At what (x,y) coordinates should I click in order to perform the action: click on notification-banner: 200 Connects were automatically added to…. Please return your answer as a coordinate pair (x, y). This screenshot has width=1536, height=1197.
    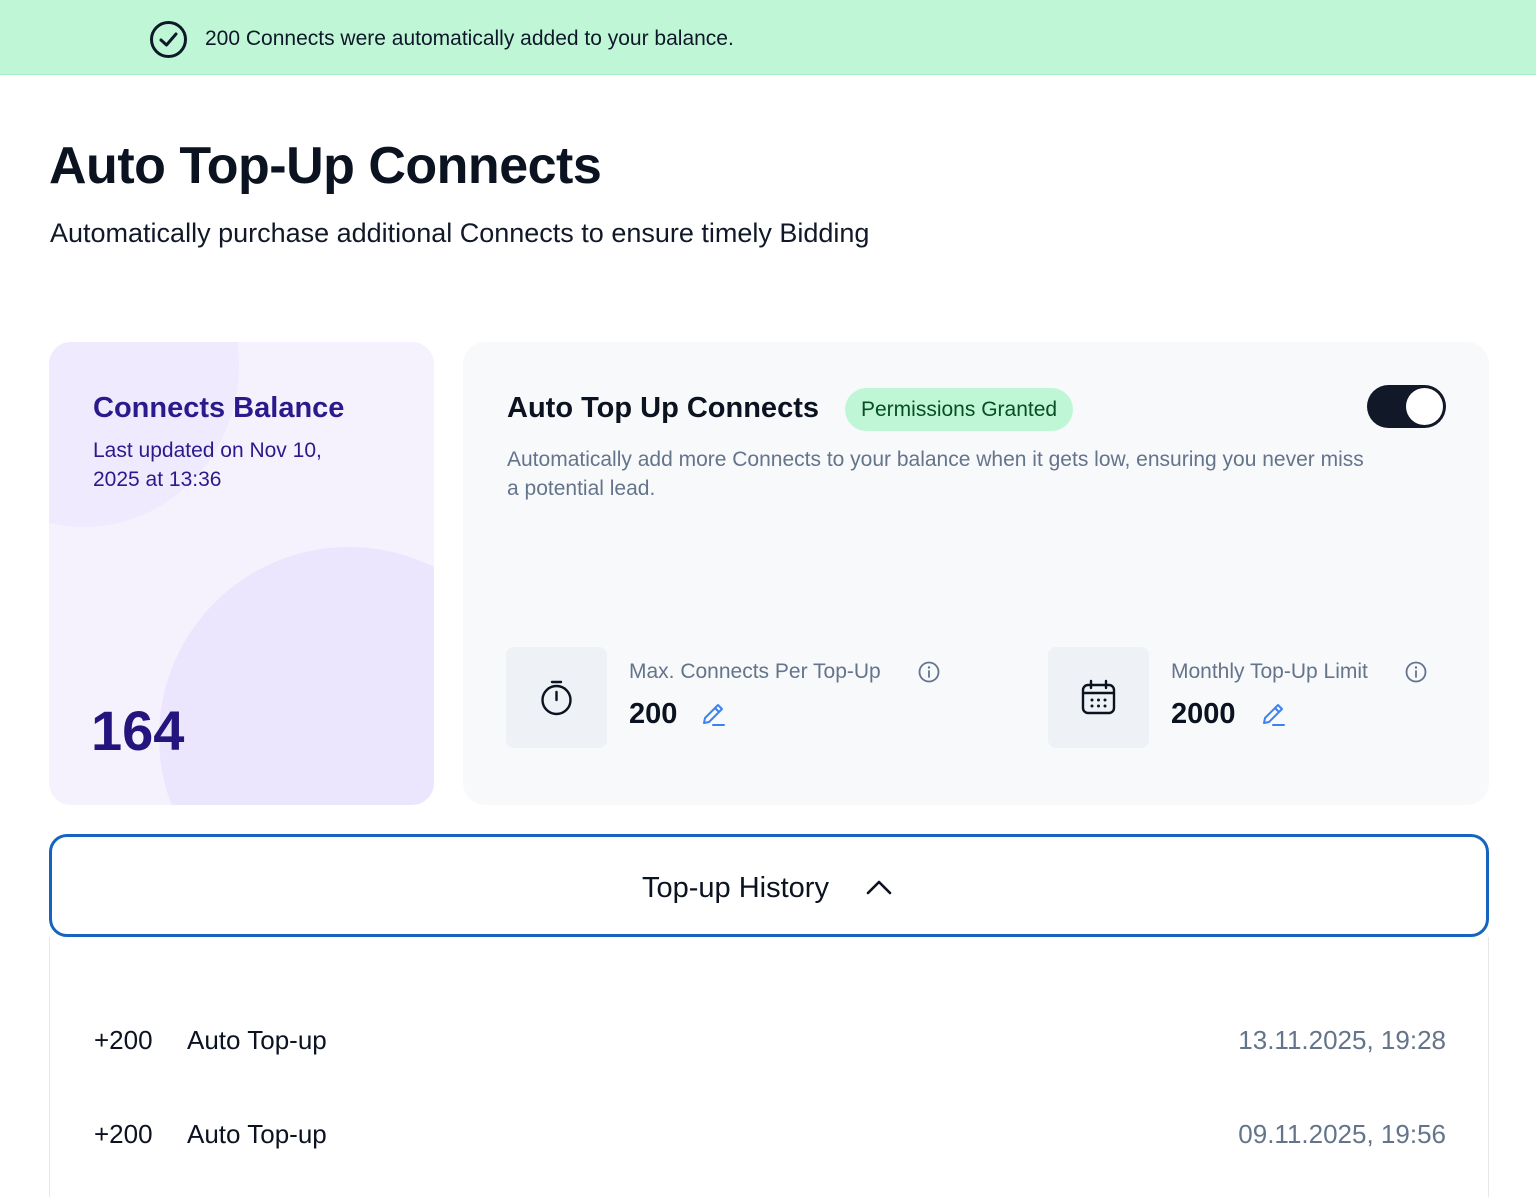
    Looking at the image, I should click on (768, 37).